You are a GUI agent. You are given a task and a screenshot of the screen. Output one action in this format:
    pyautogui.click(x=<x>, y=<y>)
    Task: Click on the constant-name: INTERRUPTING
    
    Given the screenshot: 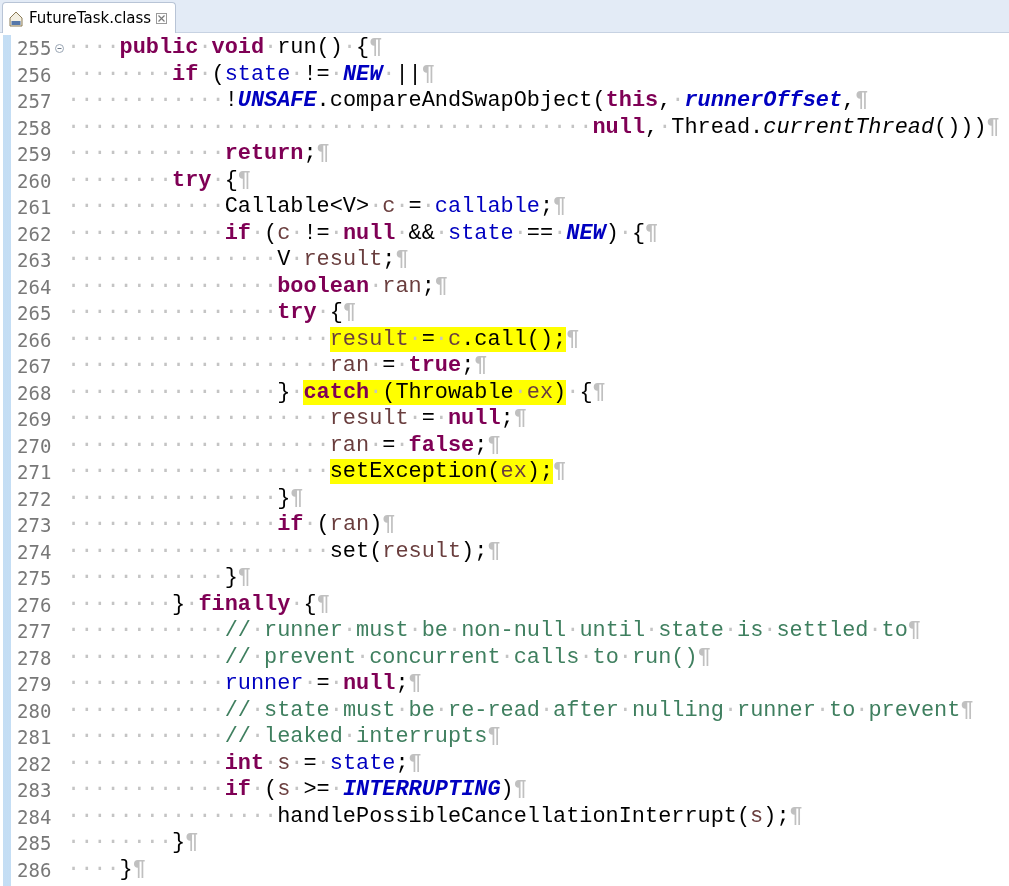 What is the action you would take?
    pyautogui.click(x=421, y=790)
    